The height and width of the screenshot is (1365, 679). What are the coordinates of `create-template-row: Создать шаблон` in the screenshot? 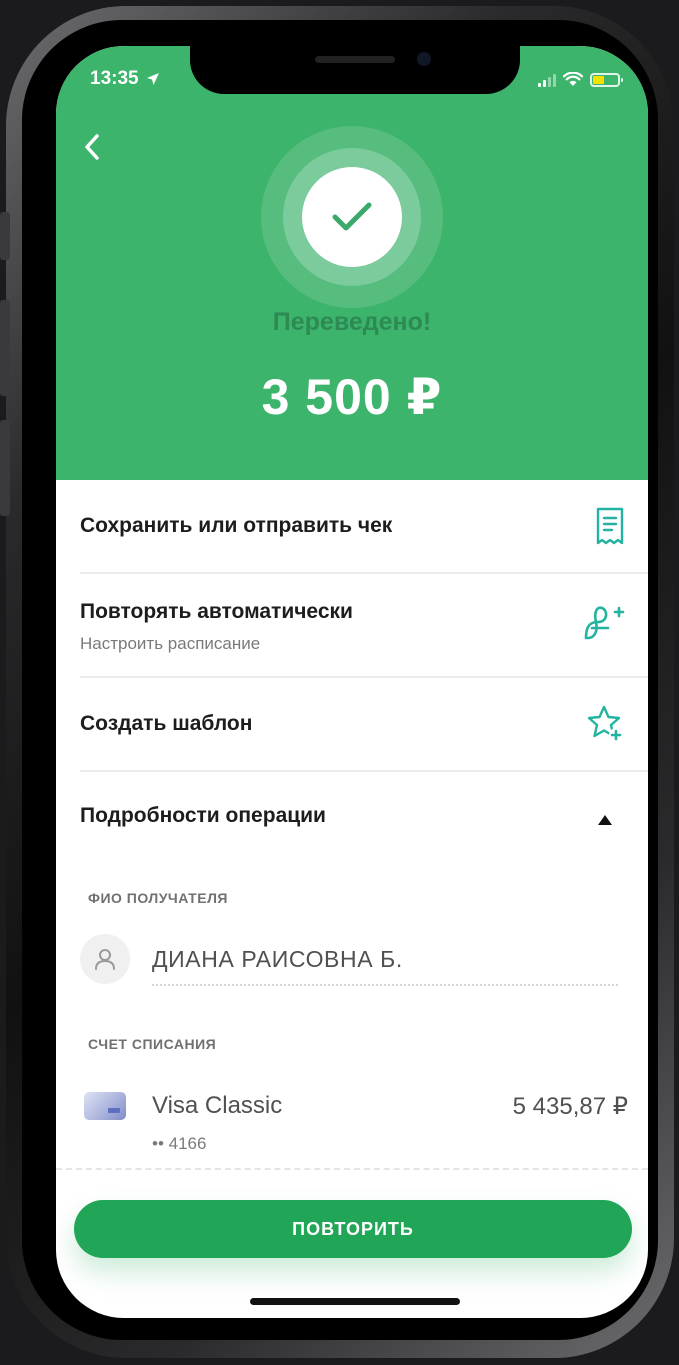 It's located at (364, 725).